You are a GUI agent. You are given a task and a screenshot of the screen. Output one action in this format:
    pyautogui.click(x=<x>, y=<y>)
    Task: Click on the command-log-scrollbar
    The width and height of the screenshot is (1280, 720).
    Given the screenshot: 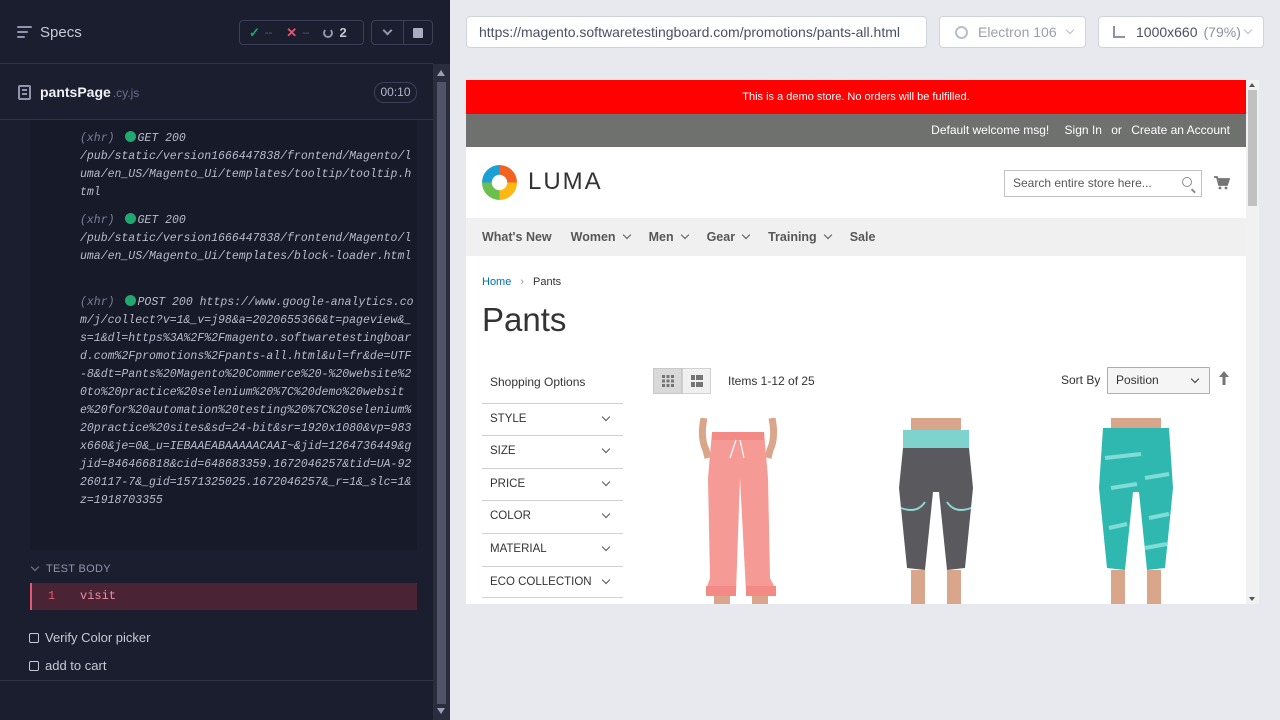 What is the action you would take?
    pyautogui.click(x=441, y=392)
    